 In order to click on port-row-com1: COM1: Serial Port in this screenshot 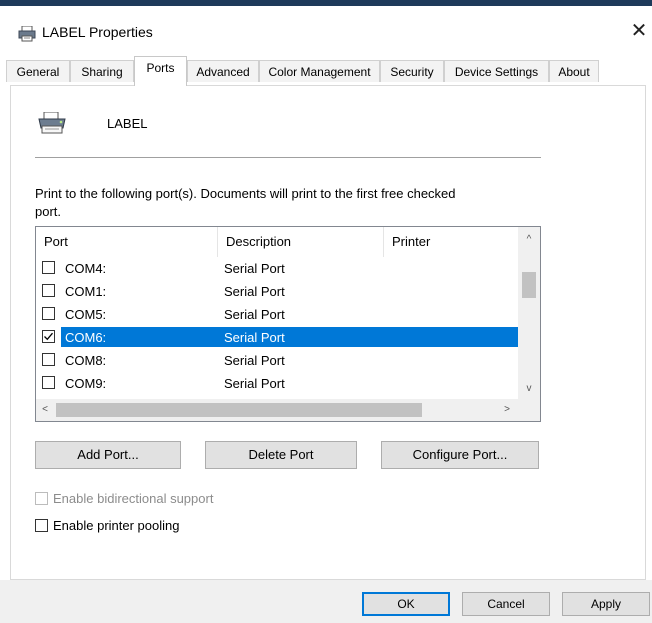, I will do `click(277, 291)`.